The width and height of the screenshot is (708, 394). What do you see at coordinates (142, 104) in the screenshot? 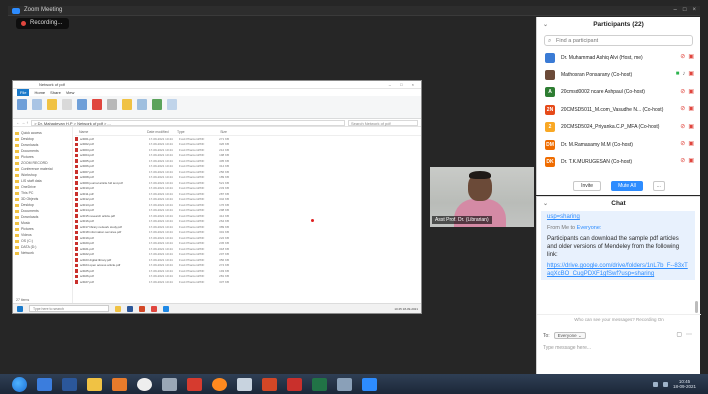
I see `properties-icon` at bounding box center [142, 104].